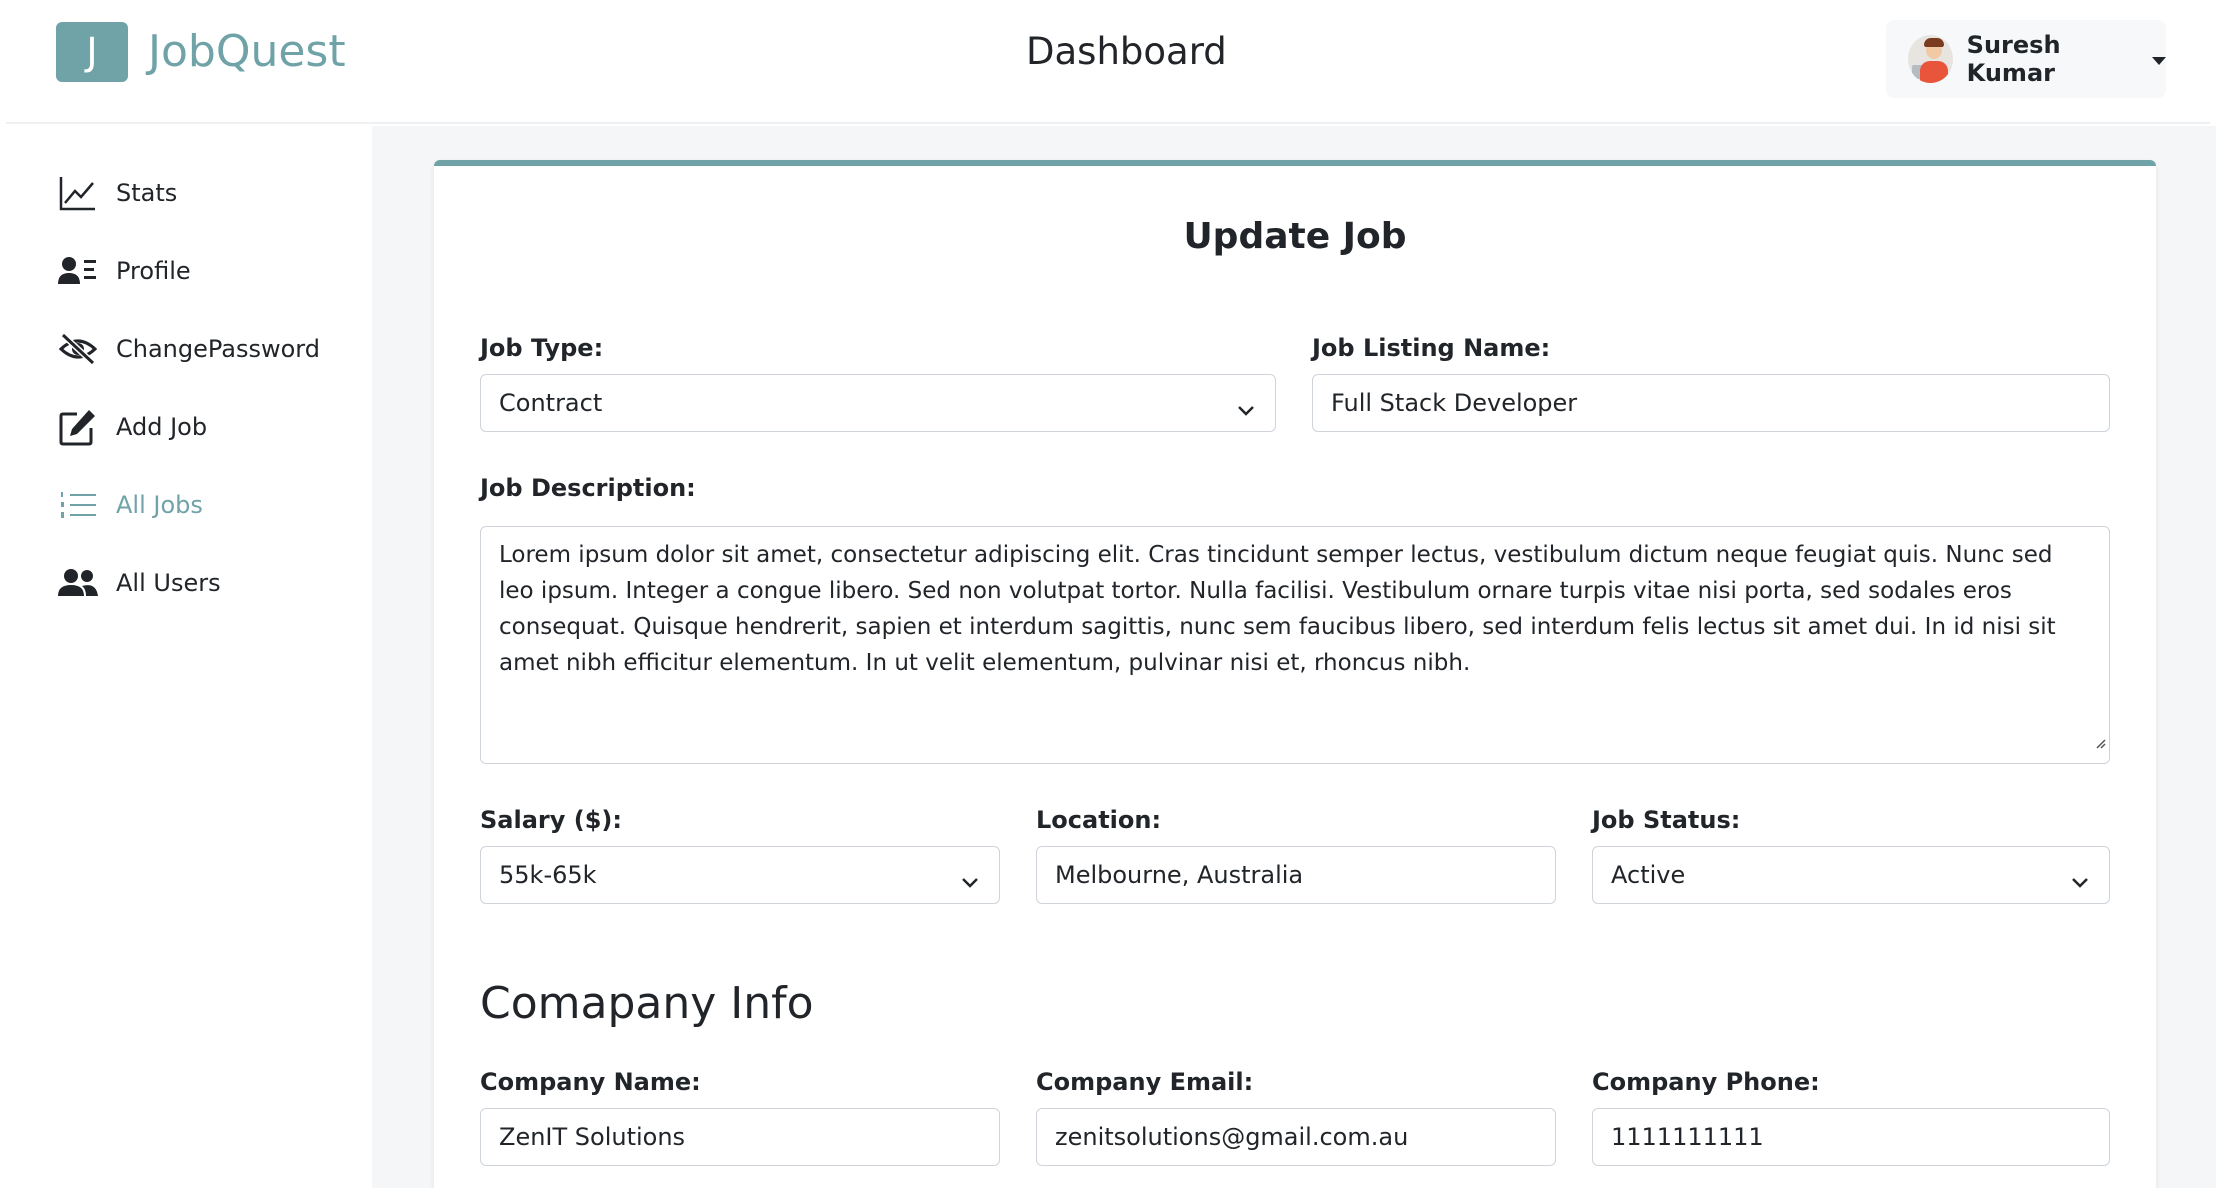 This screenshot has height=1188, width=2216. I want to click on top-header: J JobQuest Dashboard Suresh Kumar, so click(1108, 62).